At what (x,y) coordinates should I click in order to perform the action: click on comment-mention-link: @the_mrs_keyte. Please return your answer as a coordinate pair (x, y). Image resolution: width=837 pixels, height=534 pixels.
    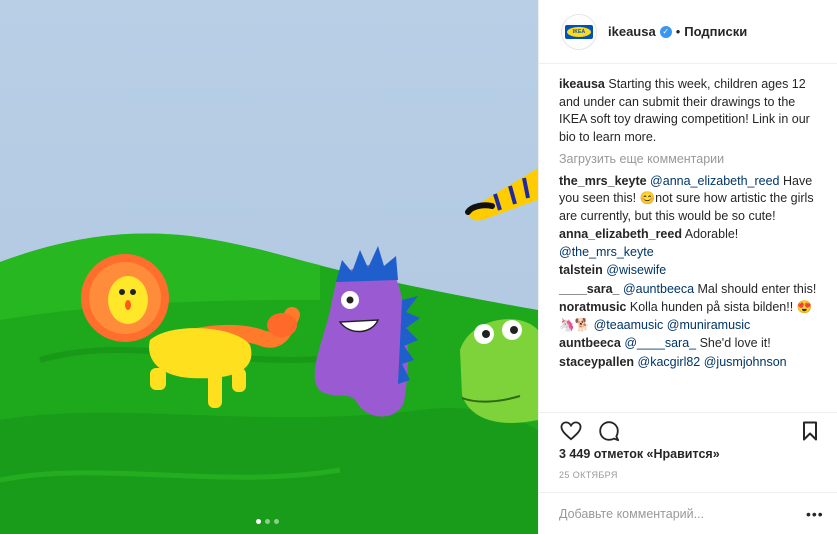
    Looking at the image, I should click on (606, 252).